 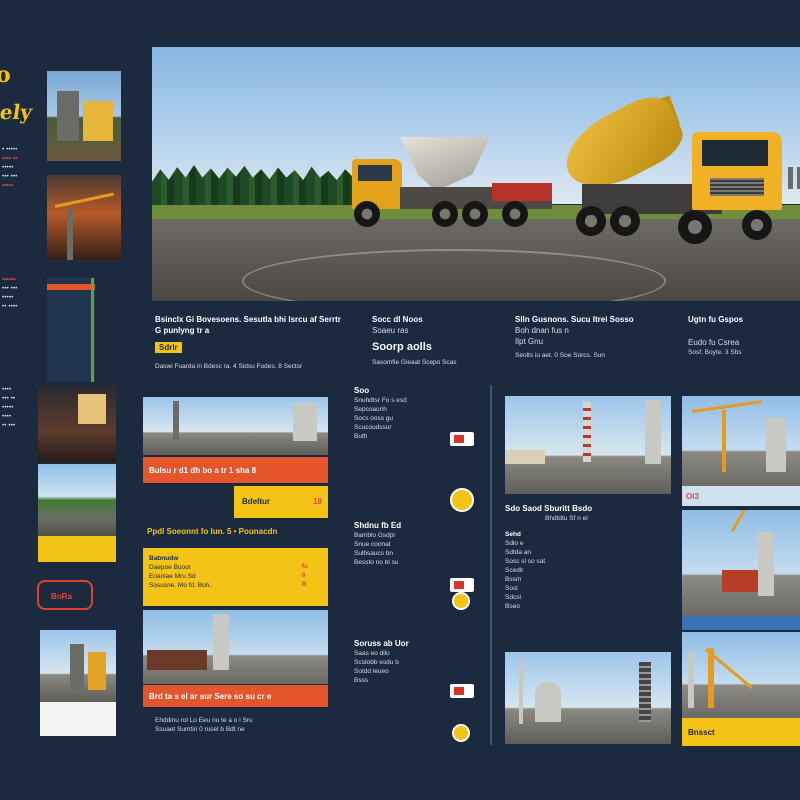 What do you see at coordinates (305, 575) in the screenshot?
I see `block-num: 8` at bounding box center [305, 575].